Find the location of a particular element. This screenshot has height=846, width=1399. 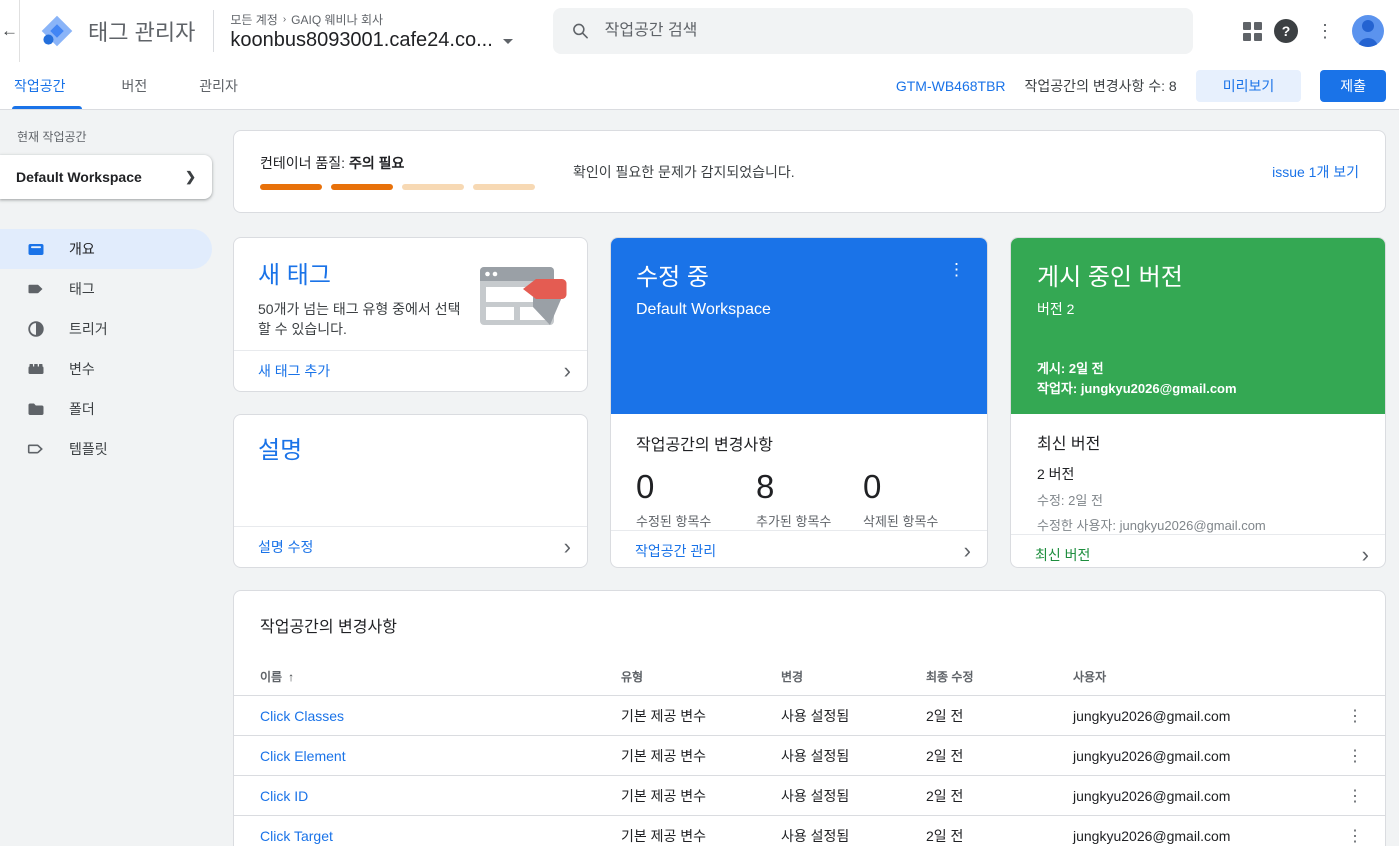

editing-workspace-name: Default Workspace is located at coordinates (703, 309).